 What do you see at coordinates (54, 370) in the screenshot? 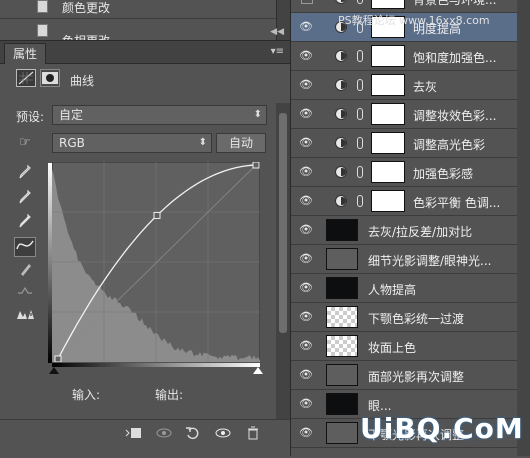
I see `black-slider-handle` at bounding box center [54, 370].